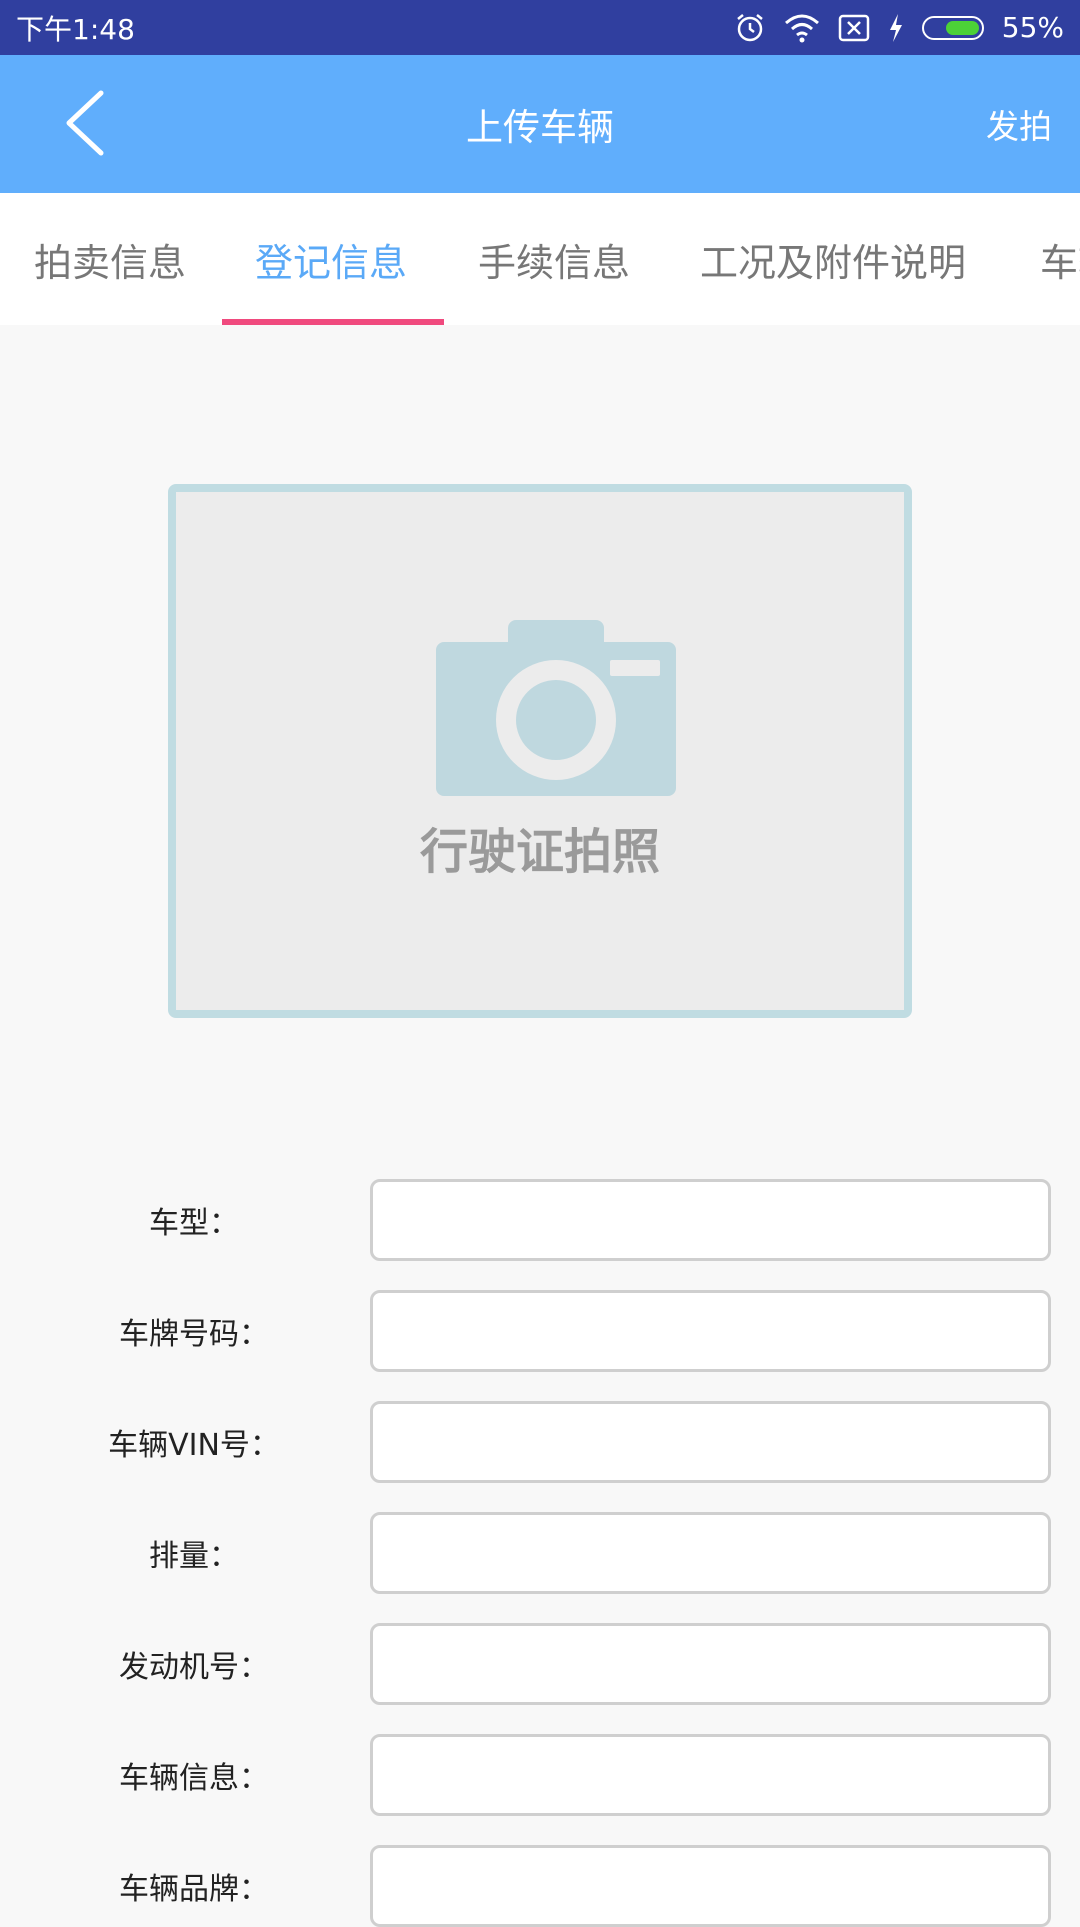 The width and height of the screenshot is (1080, 1927). Describe the element at coordinates (110, 259) in the screenshot. I see `tab-auction-info: 拍卖信息` at that location.